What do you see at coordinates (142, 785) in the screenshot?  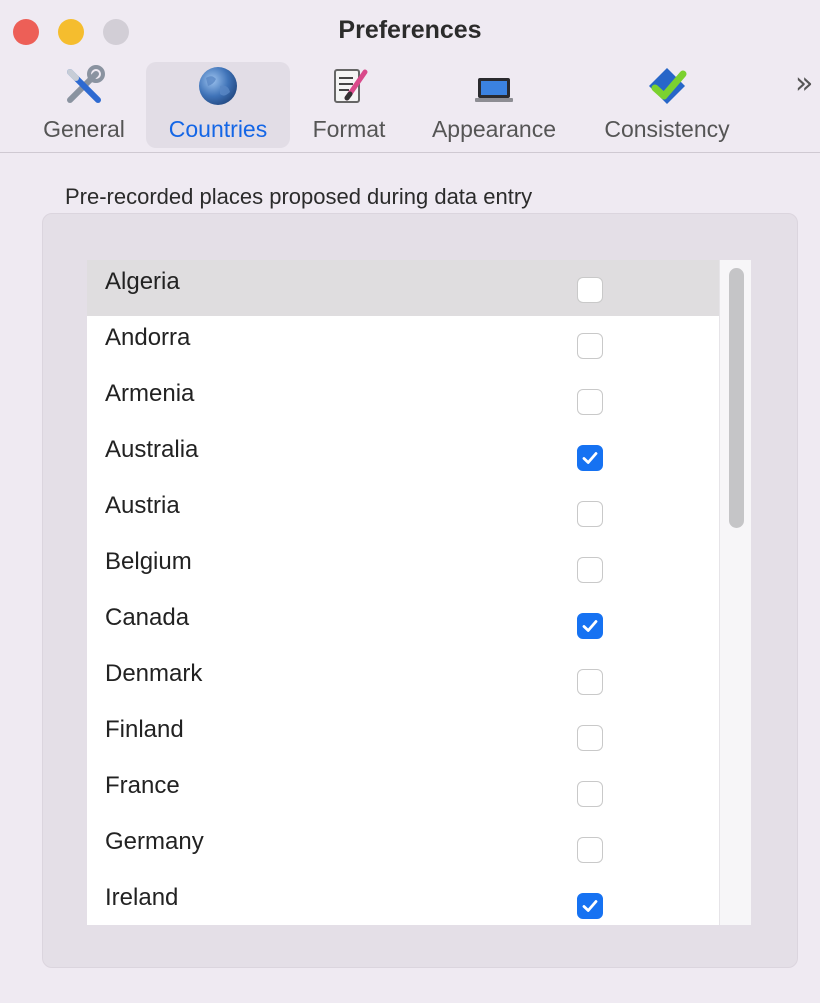 I see `country-name: France` at bounding box center [142, 785].